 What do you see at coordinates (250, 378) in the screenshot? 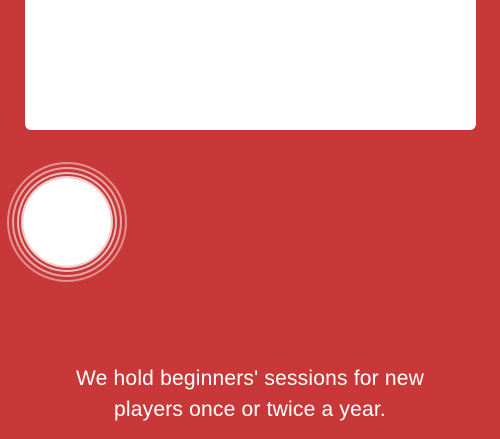
I see `description-line-1: We hold beginners' sessions for new` at bounding box center [250, 378].